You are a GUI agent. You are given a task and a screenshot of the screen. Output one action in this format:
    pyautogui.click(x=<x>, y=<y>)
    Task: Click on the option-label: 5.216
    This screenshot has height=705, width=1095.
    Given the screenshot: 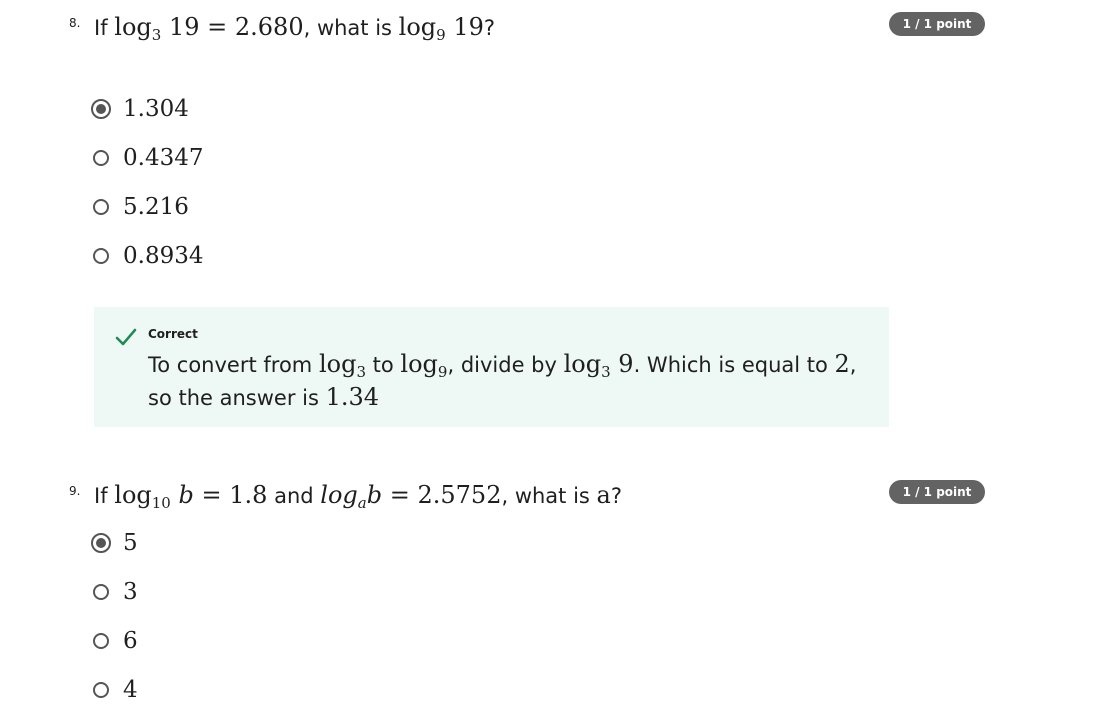 What is the action you would take?
    pyautogui.click(x=156, y=207)
    